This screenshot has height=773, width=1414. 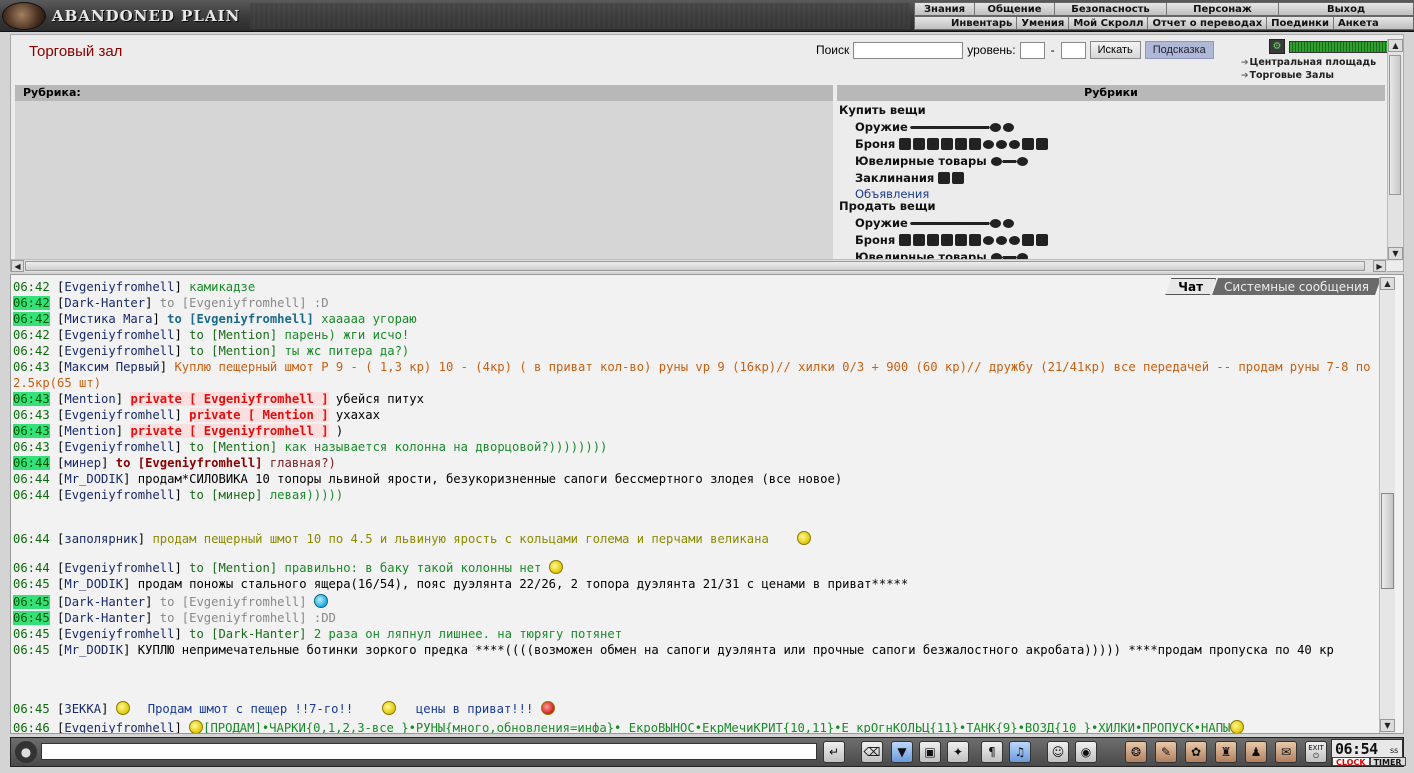 I want to click on panel-horizontal-scrollbar: ◀ ▶, so click(x=699, y=265).